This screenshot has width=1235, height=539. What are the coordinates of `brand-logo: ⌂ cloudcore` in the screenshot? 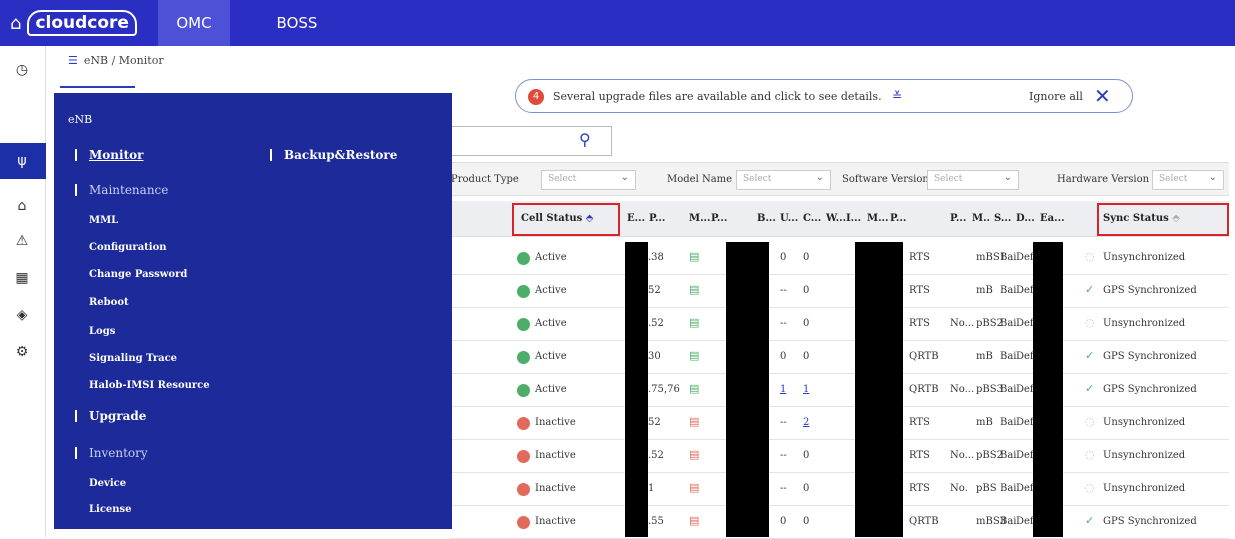 It's located at (73, 23).